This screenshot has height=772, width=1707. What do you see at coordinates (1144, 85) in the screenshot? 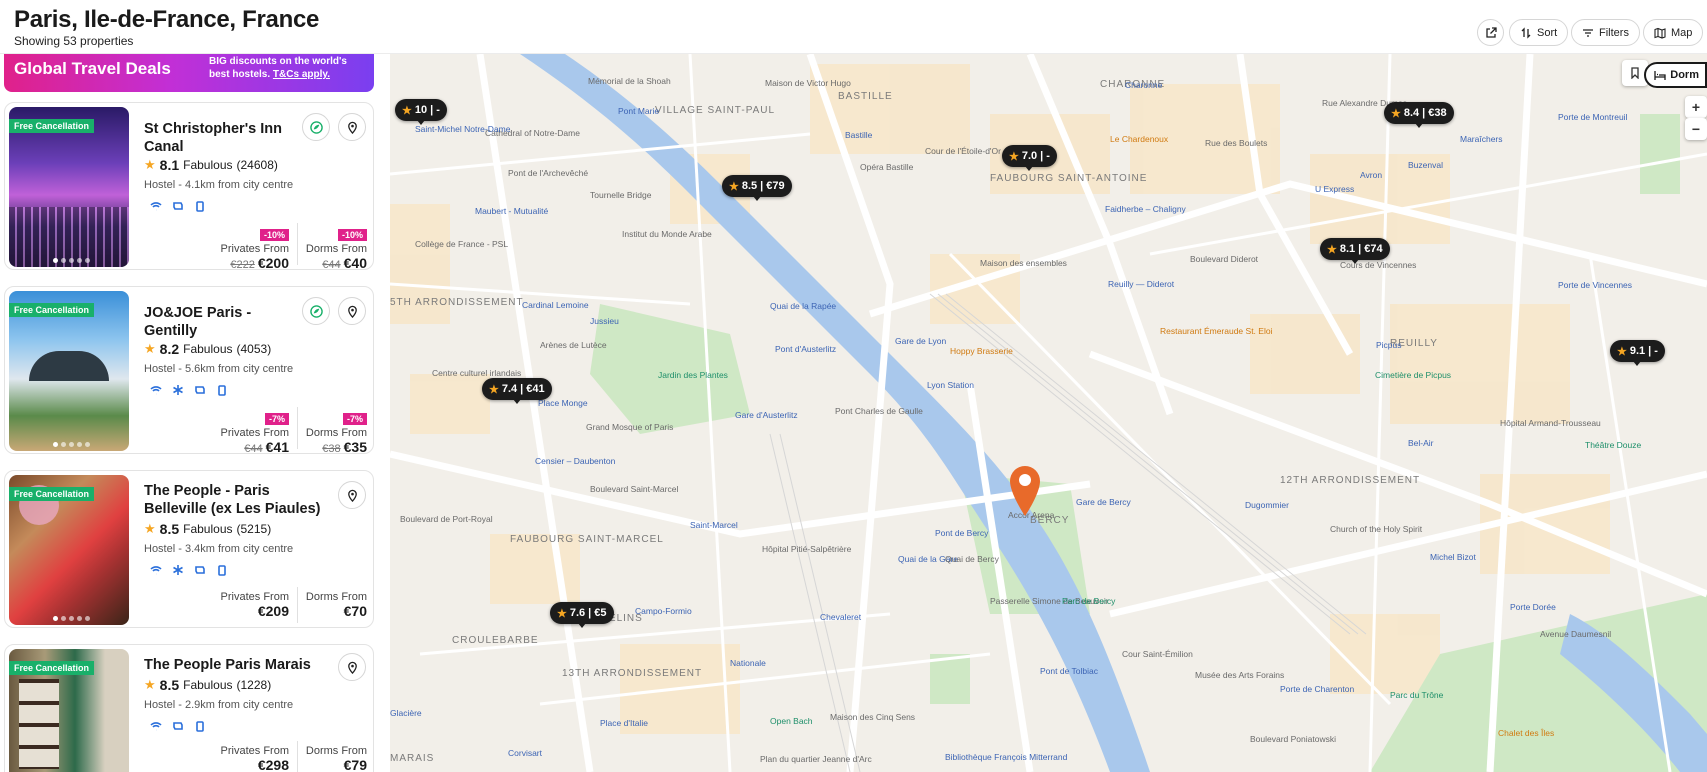
I see `map-place-label: Charonne` at bounding box center [1144, 85].